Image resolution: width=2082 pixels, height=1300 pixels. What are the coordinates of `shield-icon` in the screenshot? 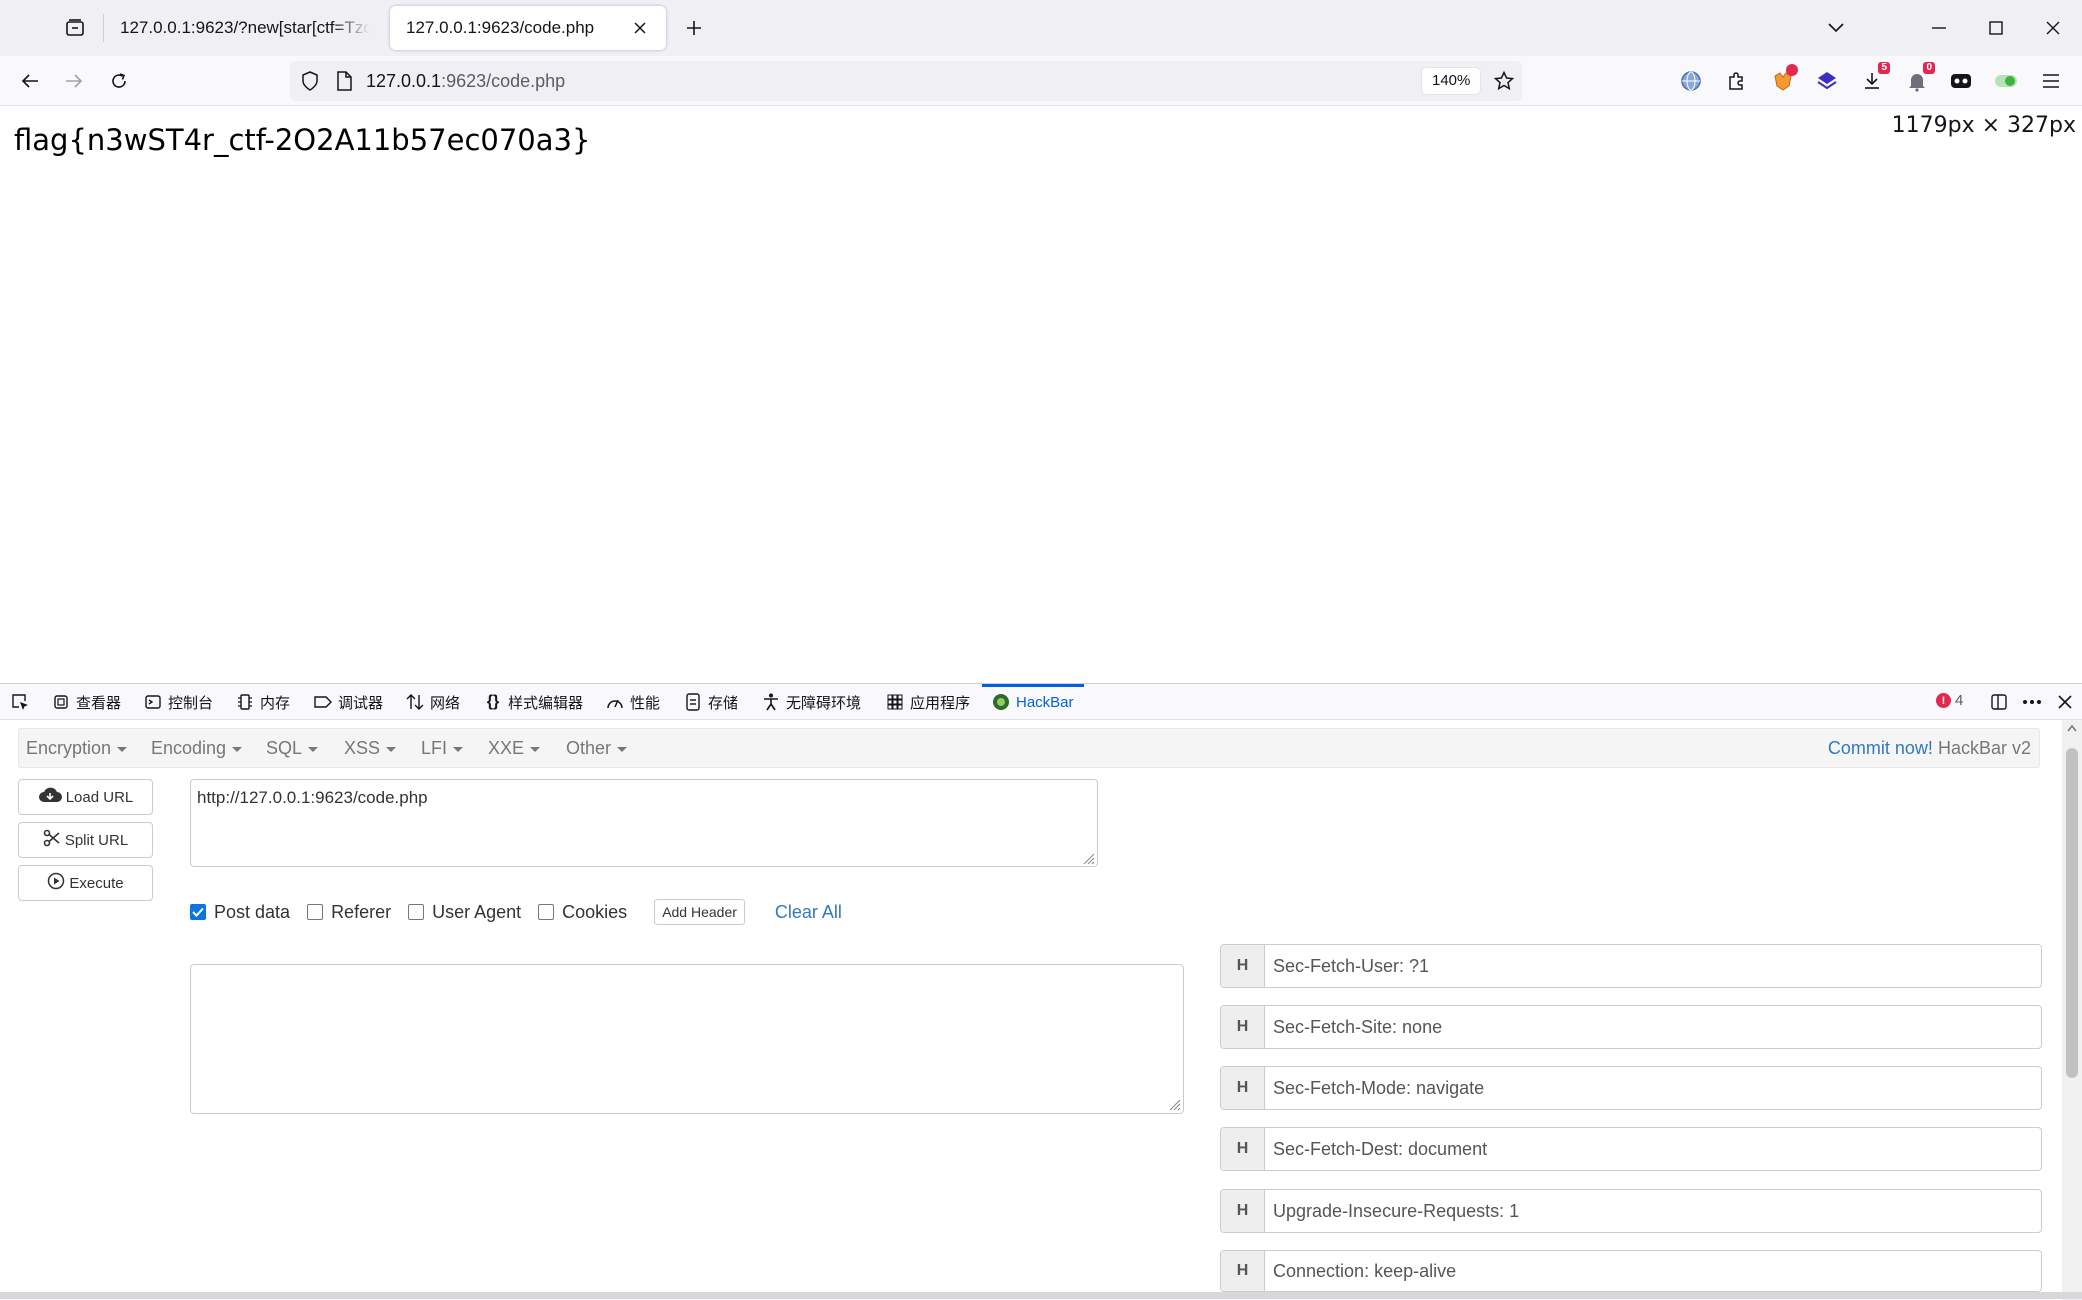 It's located at (310, 81).